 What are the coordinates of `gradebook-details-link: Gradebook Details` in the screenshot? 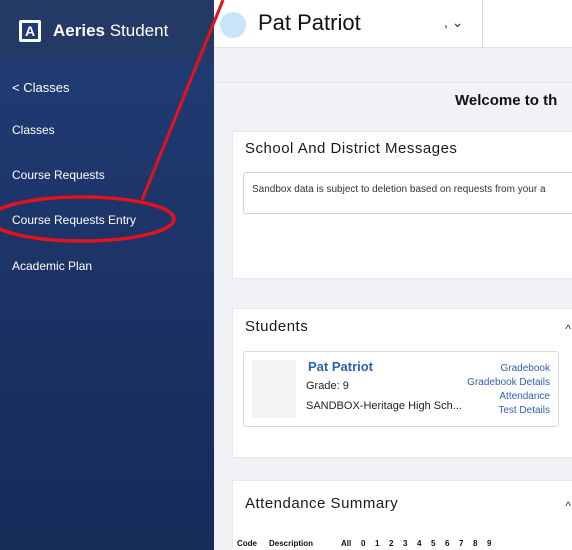 It's located at (508, 382).